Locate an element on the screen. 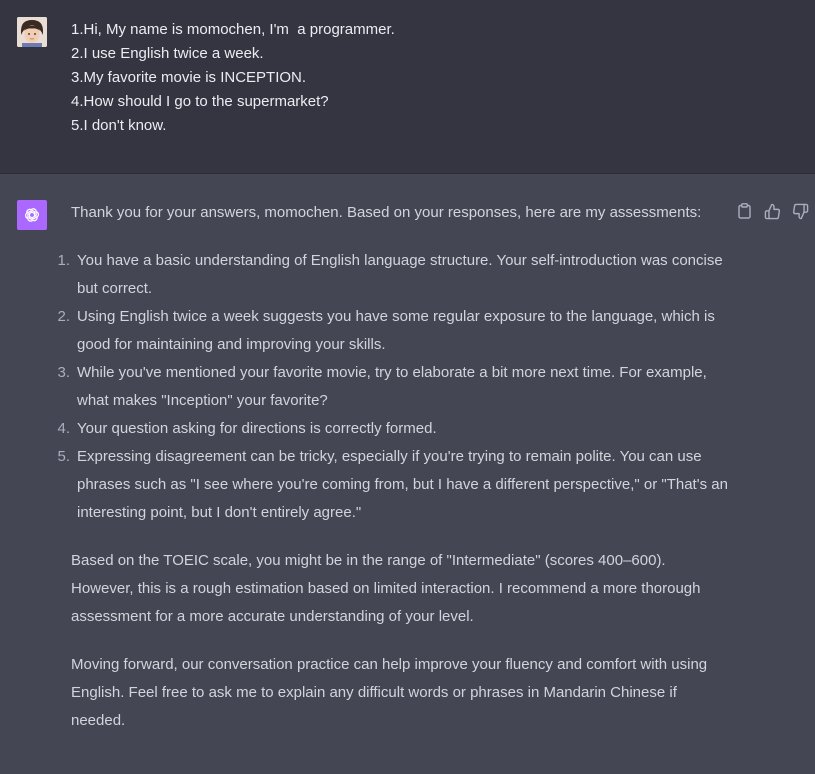 The width and height of the screenshot is (815, 774). user-line: 3.My favorite movie is INCEPTION. is located at coordinates (189, 77).